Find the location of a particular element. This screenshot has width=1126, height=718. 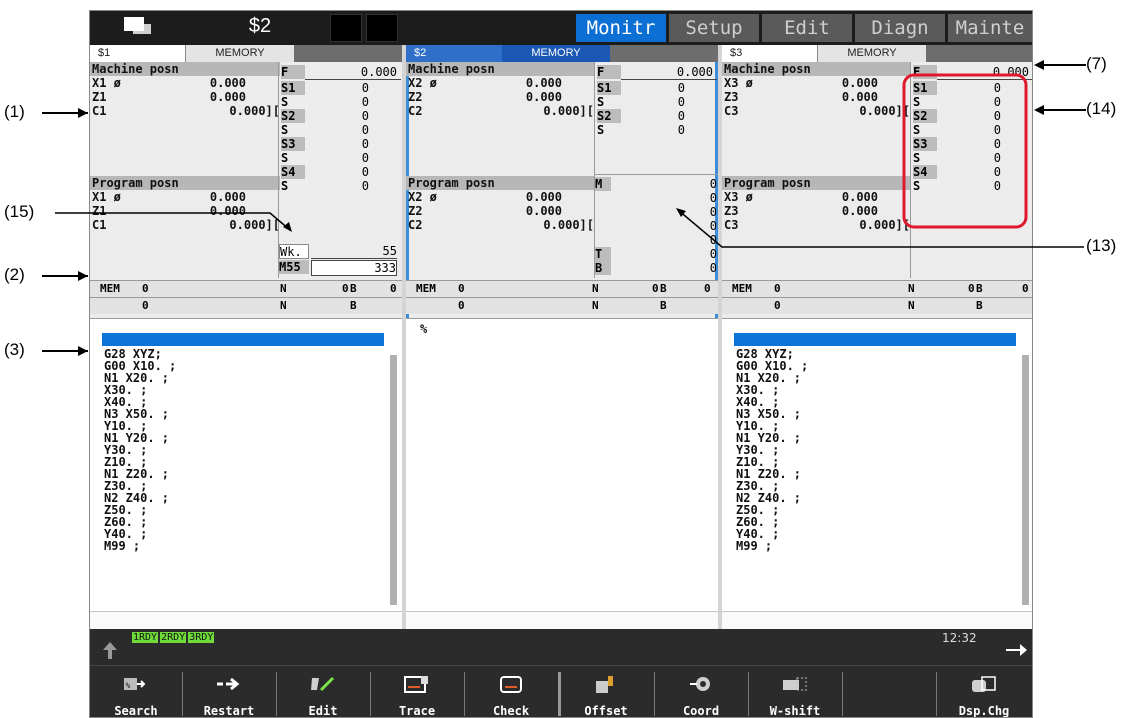

annotation-15: (15) is located at coordinates (19, 211).